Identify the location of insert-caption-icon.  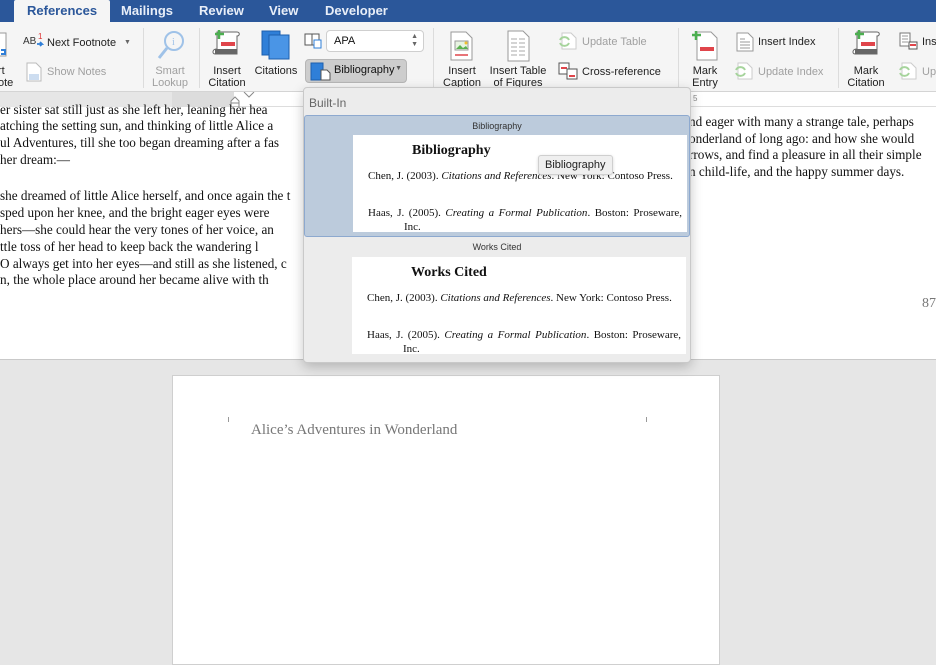
(461, 46).